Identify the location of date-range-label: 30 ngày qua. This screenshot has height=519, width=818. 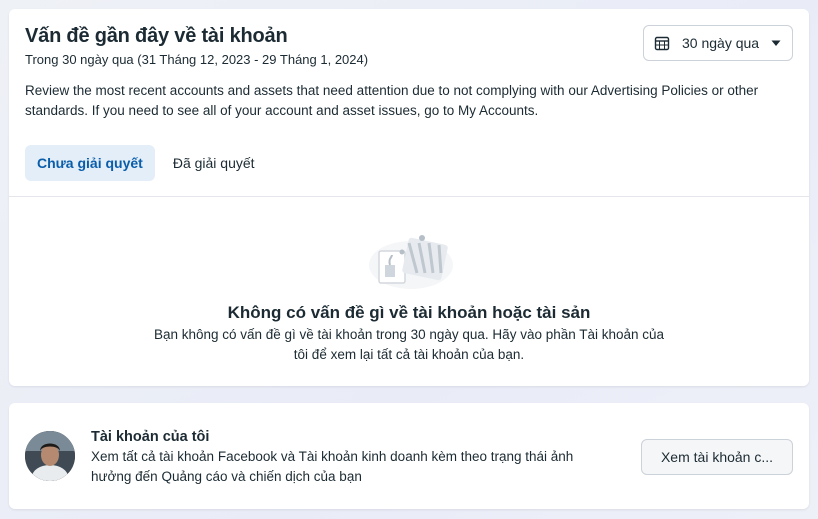
(721, 43).